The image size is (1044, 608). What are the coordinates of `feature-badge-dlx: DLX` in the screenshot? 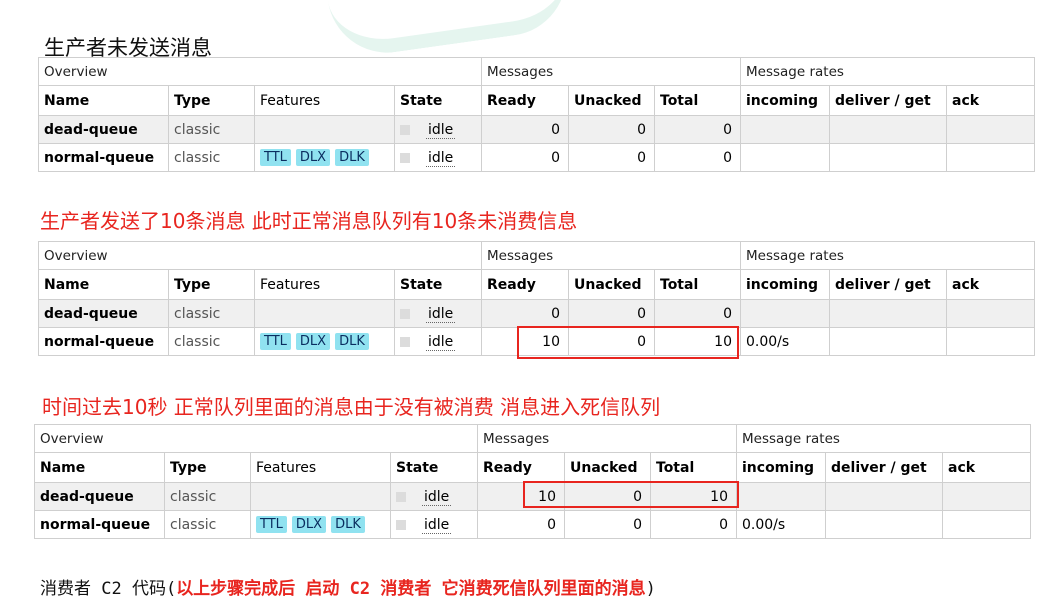 It's located at (313, 157).